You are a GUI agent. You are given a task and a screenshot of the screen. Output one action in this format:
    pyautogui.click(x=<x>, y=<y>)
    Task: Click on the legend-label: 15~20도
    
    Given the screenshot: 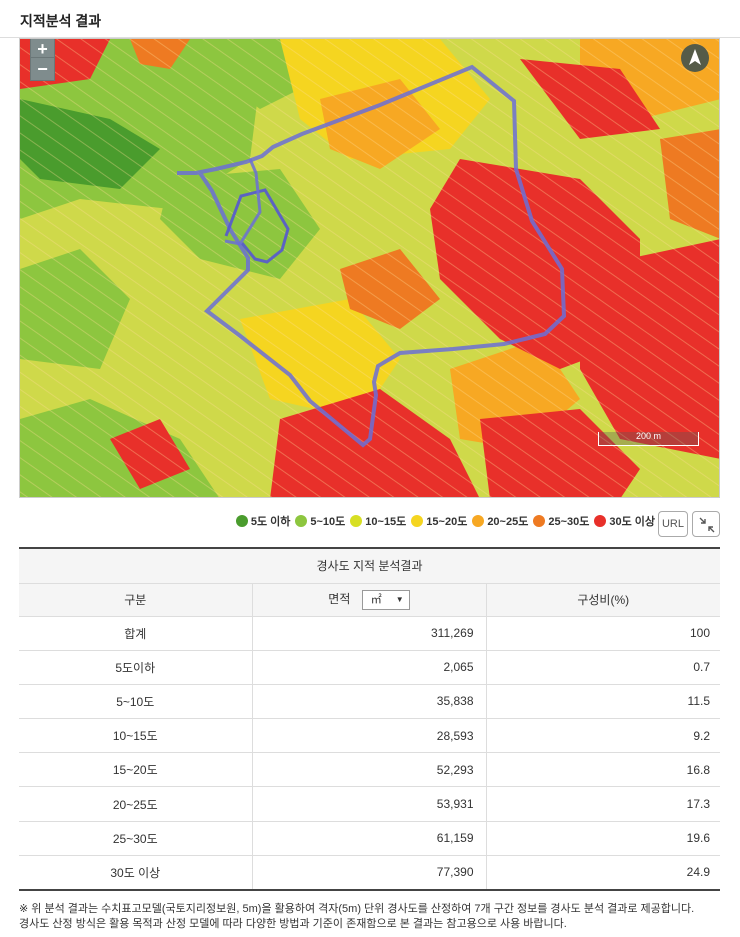 What is the action you would take?
    pyautogui.click(x=447, y=522)
    